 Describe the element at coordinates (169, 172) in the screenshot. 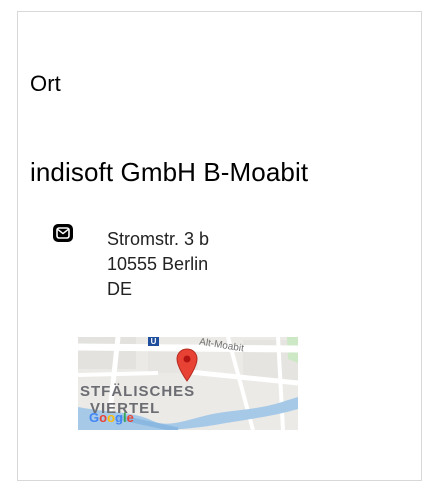

I see `location-name: indisoft GmbH B-Moabit` at that location.